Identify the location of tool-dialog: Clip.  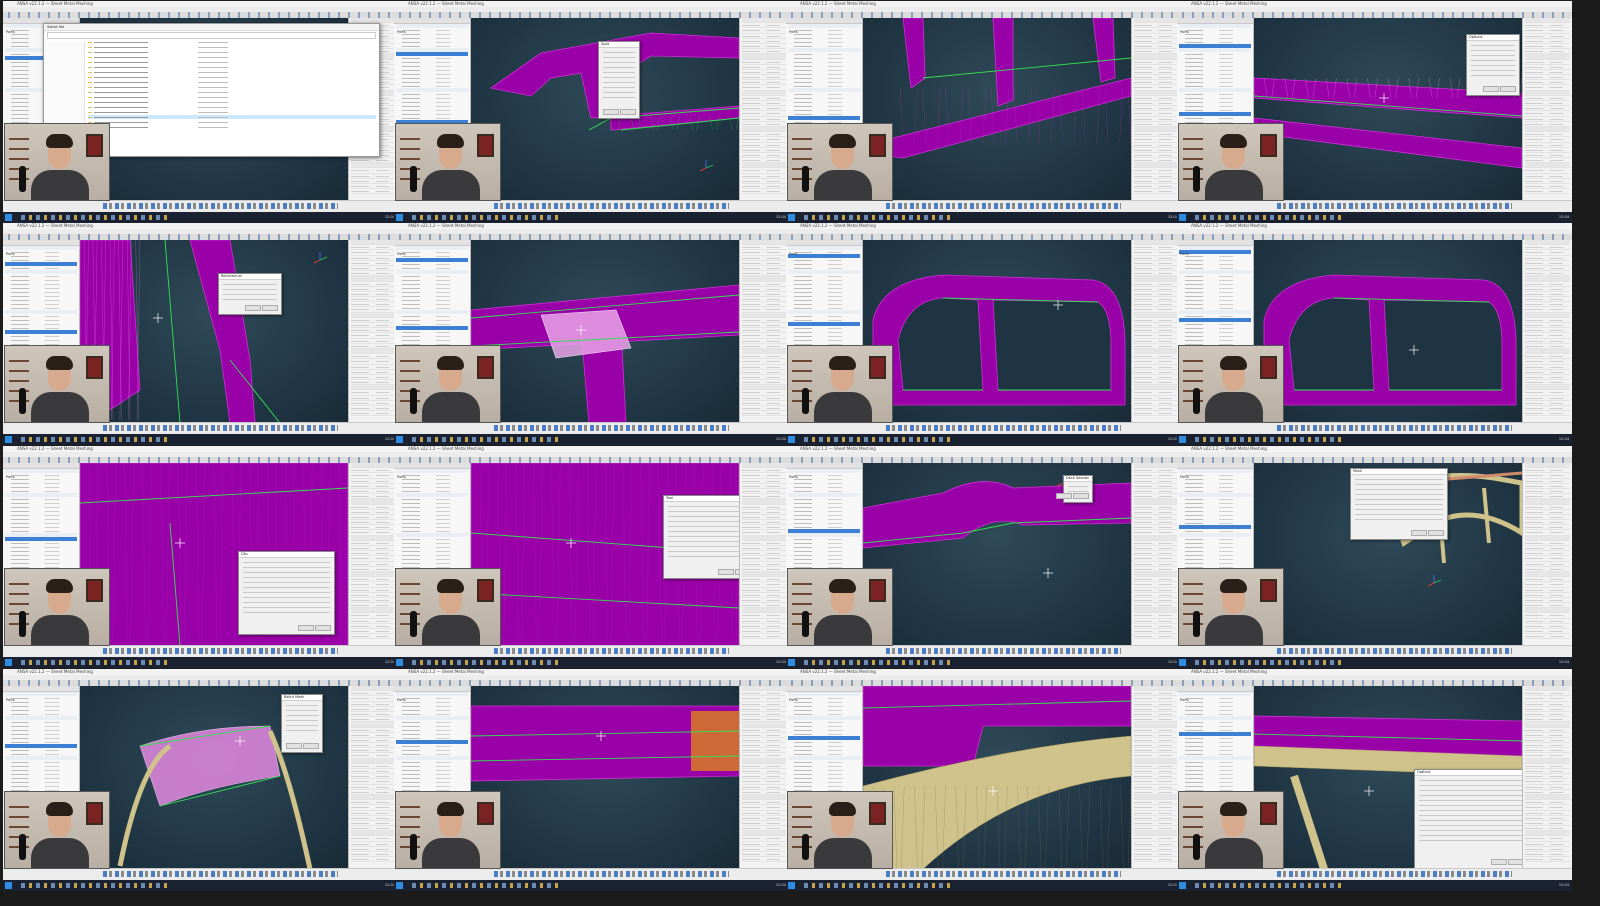
(286, 593).